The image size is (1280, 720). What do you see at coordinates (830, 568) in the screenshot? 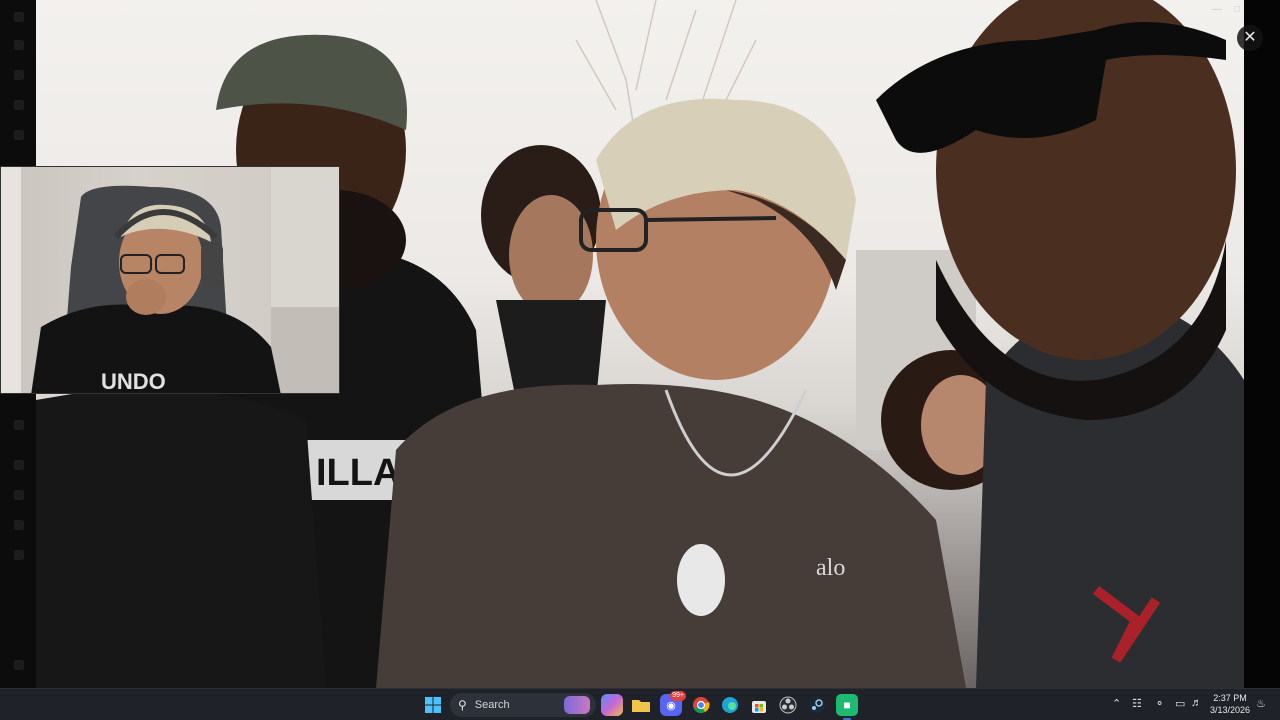
I see `hoodie-text: alo` at bounding box center [830, 568].